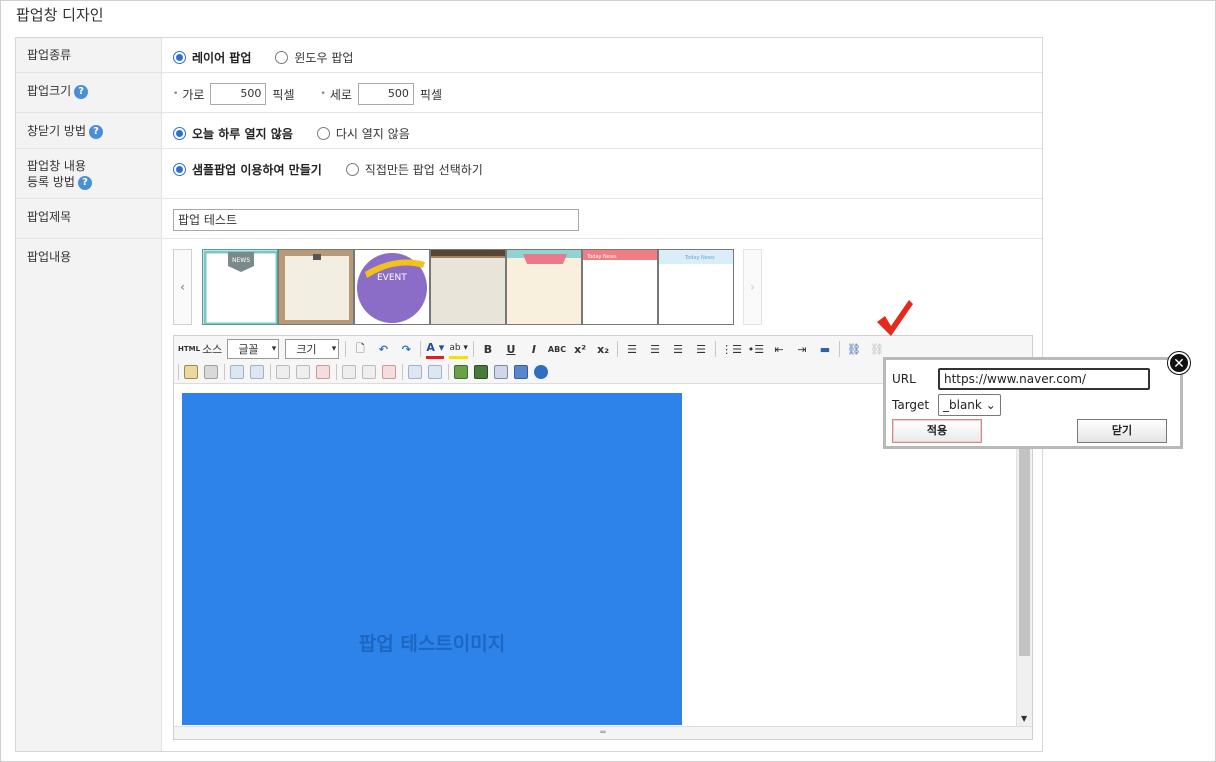 This screenshot has width=1216, height=762. What do you see at coordinates (352, 169) in the screenshot?
I see `custom-popup-radio` at bounding box center [352, 169].